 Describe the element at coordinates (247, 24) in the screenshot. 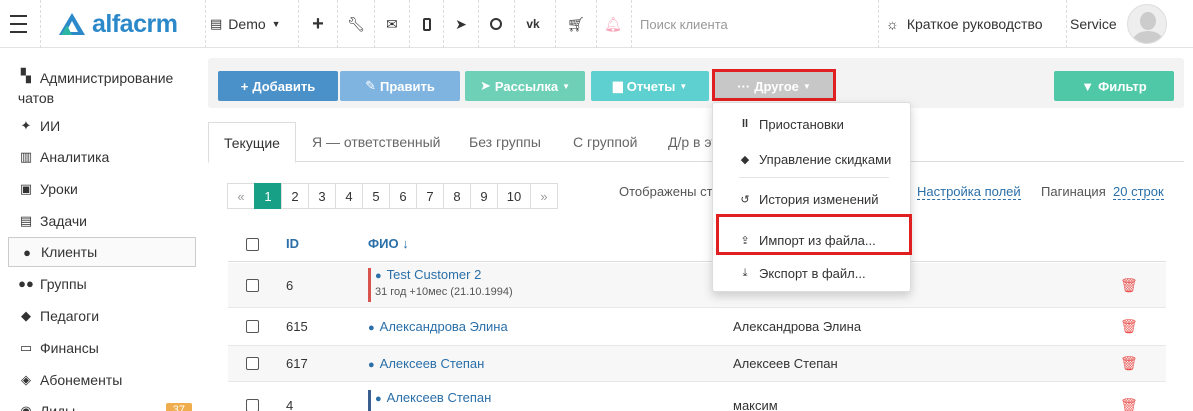

I see `branch-label: Demo` at that location.